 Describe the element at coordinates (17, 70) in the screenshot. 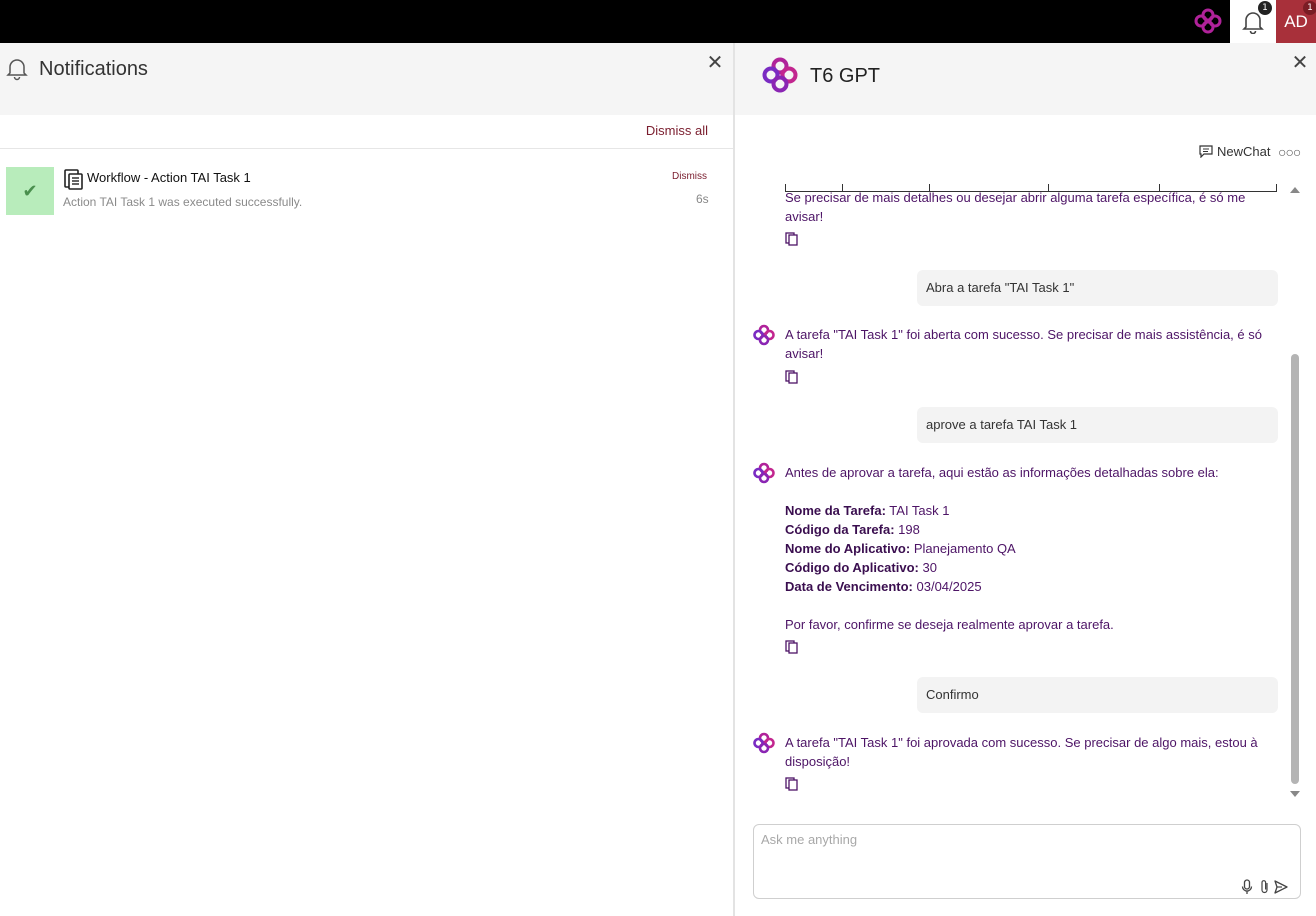

I see `bell-icon` at that location.